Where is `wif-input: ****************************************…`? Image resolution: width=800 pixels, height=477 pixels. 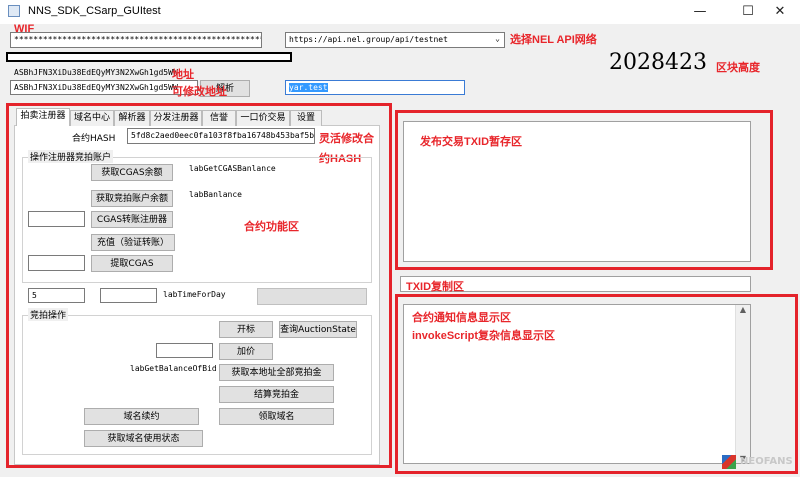
wif-input: ****************************************… is located at coordinates (136, 40).